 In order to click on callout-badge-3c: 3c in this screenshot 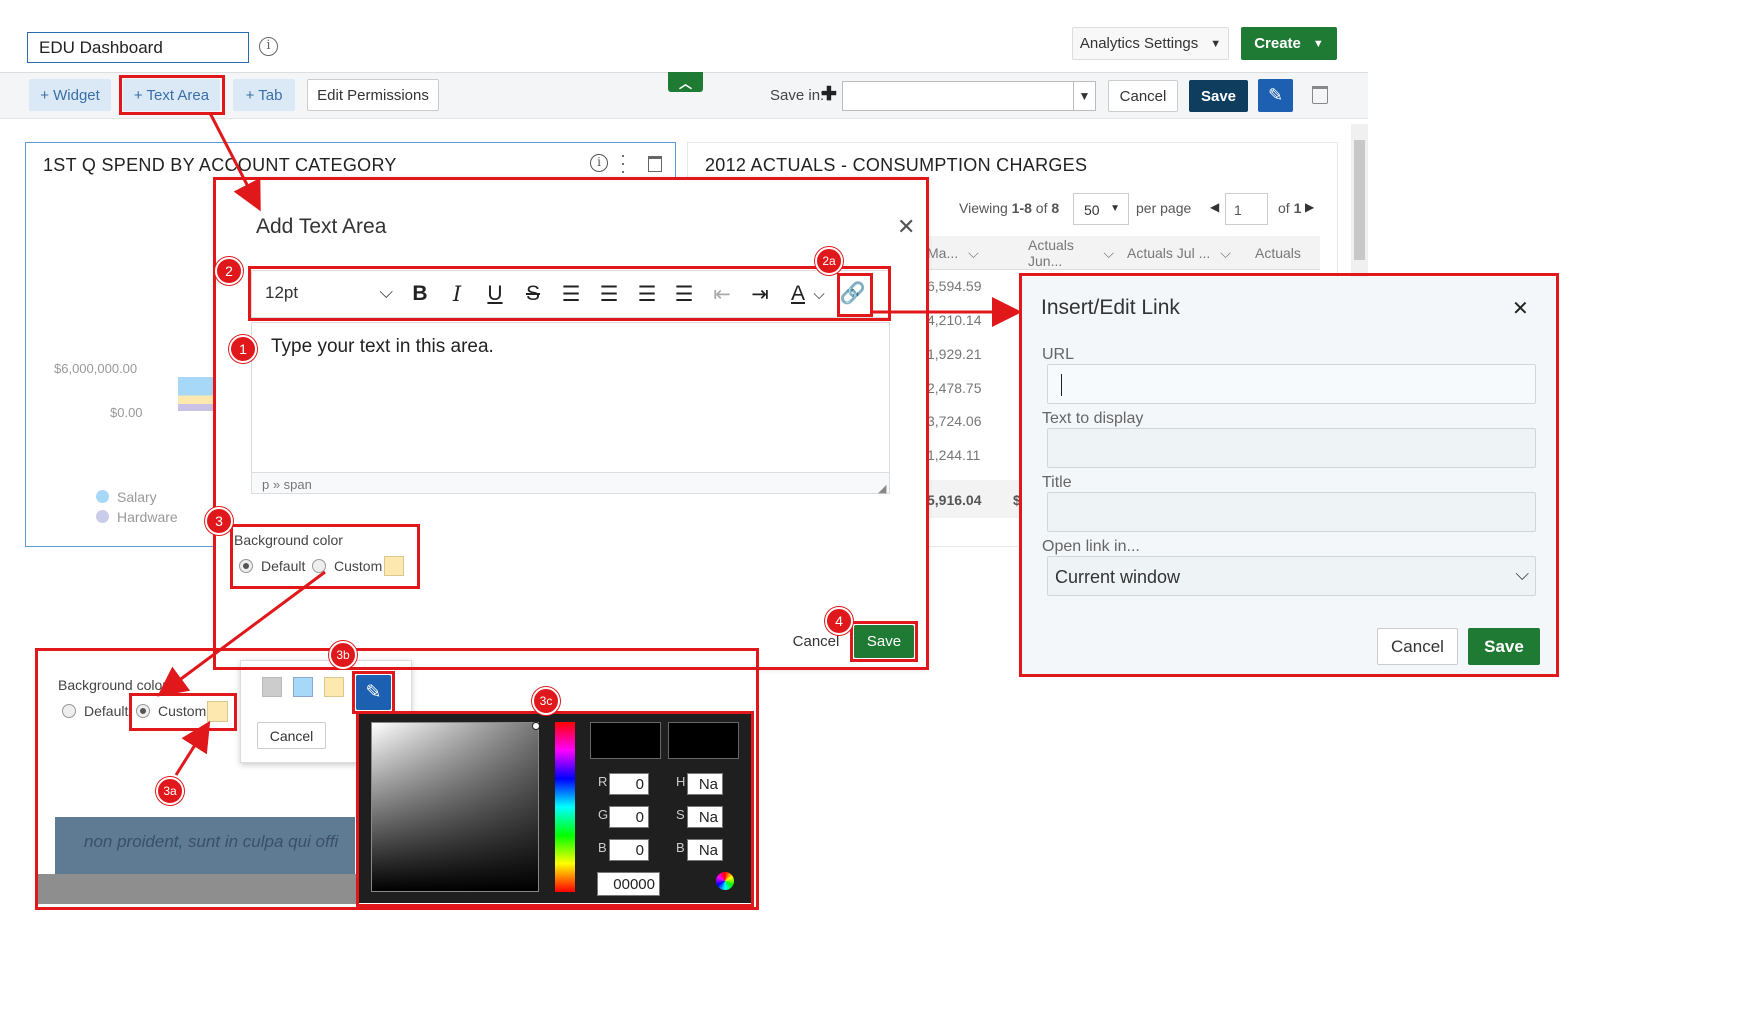, I will do `click(546, 701)`.